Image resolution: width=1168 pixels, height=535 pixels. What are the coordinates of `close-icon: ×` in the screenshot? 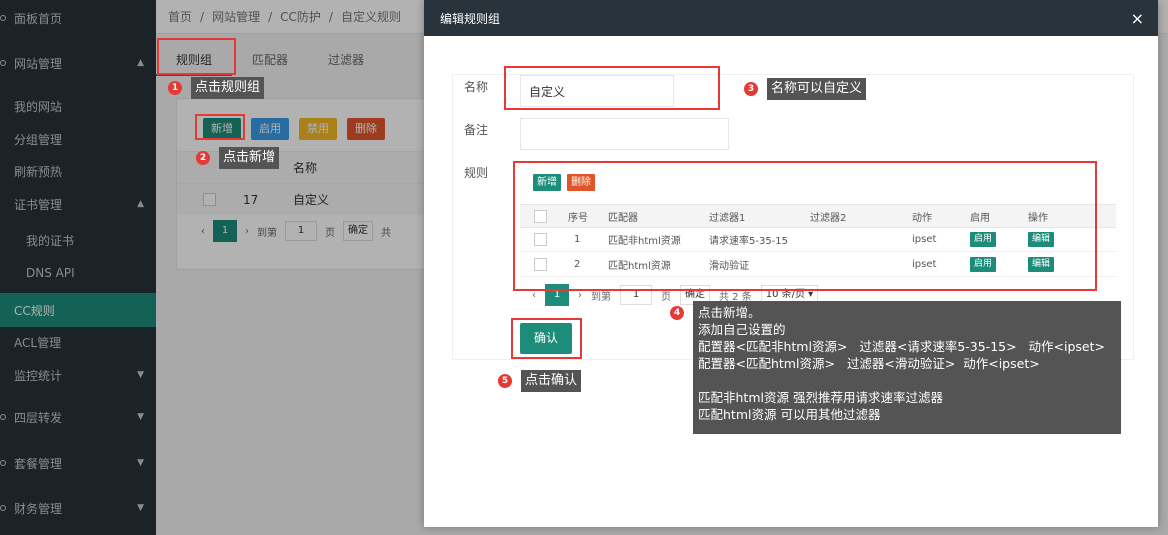 It's located at (1137, 18).